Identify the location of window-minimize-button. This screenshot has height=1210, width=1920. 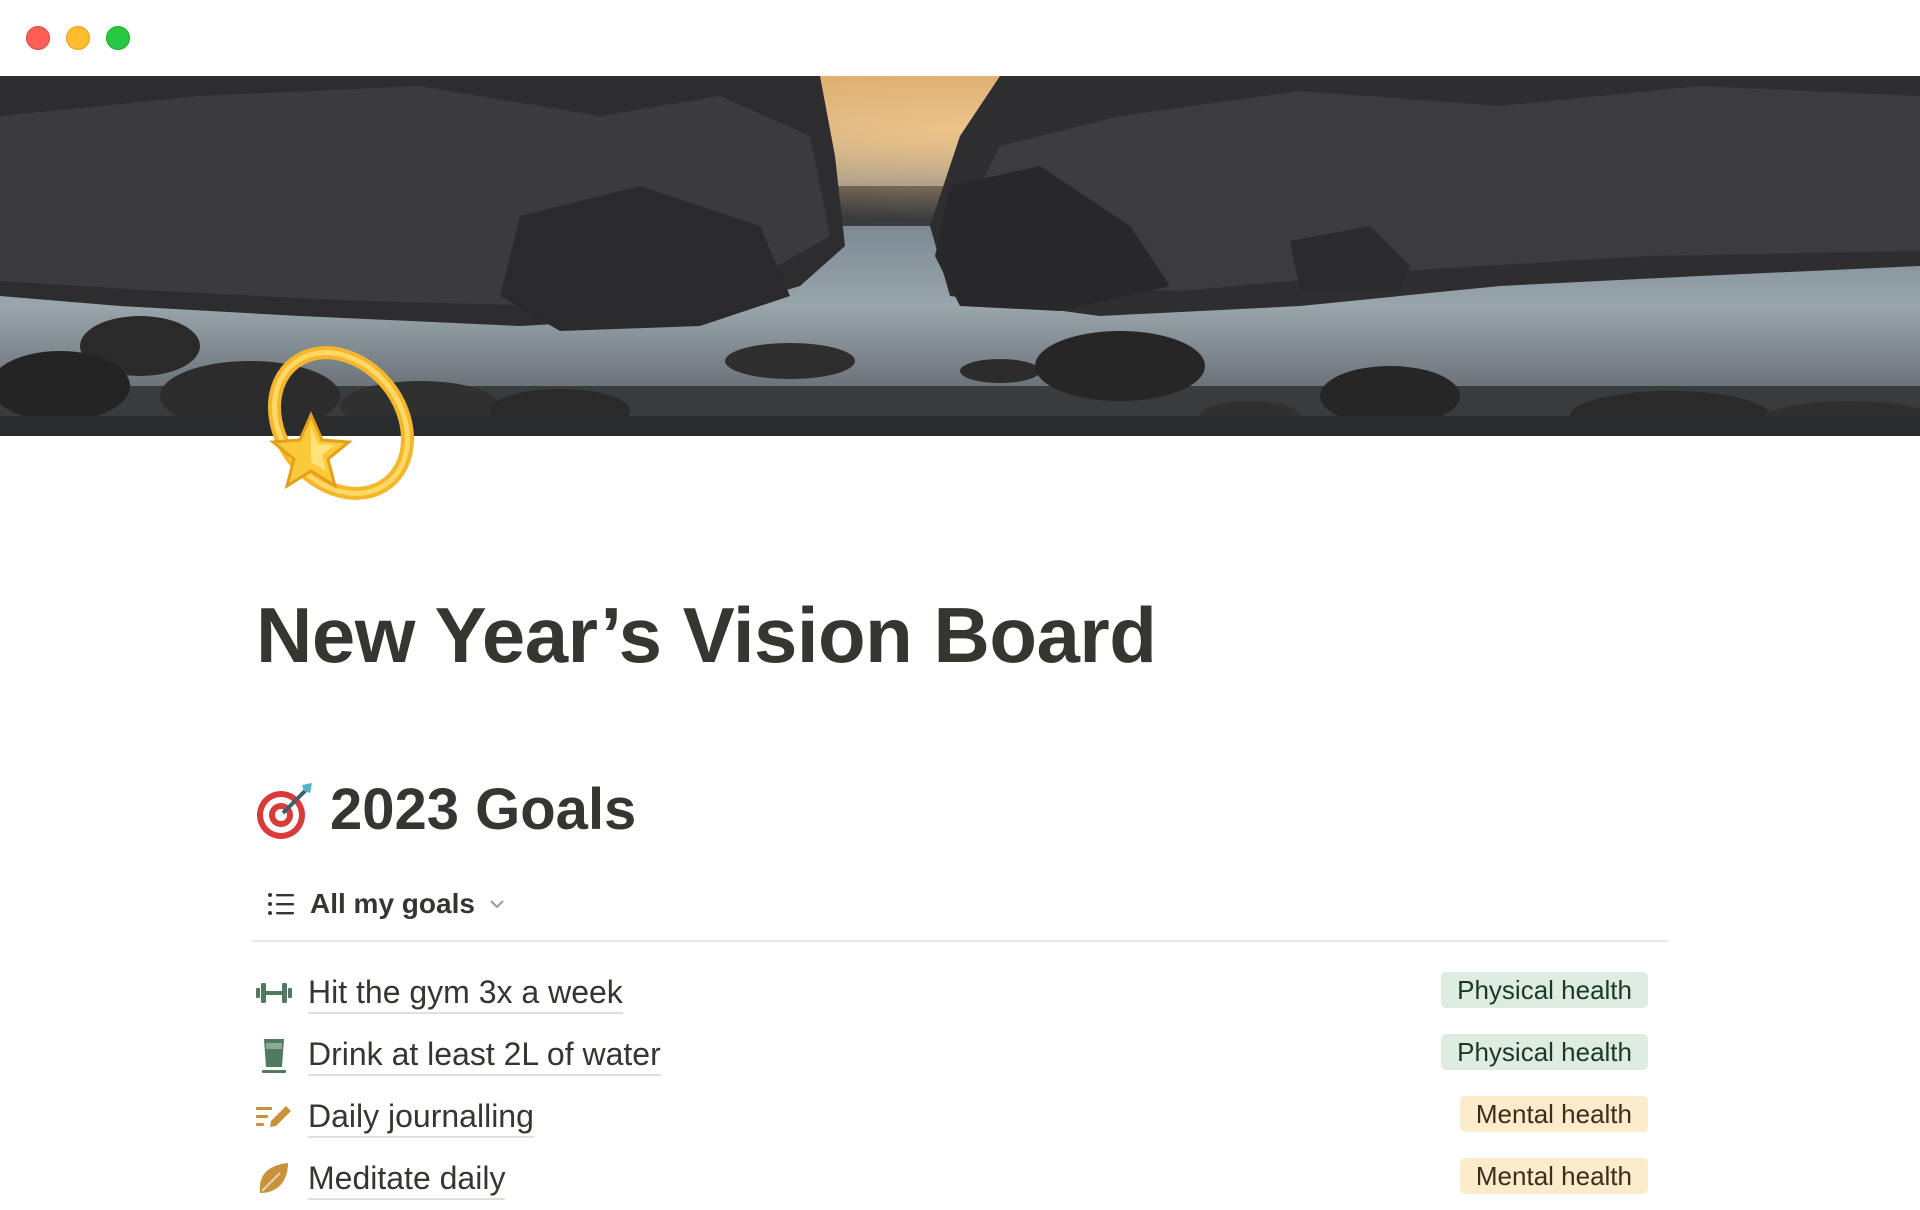
(78, 38).